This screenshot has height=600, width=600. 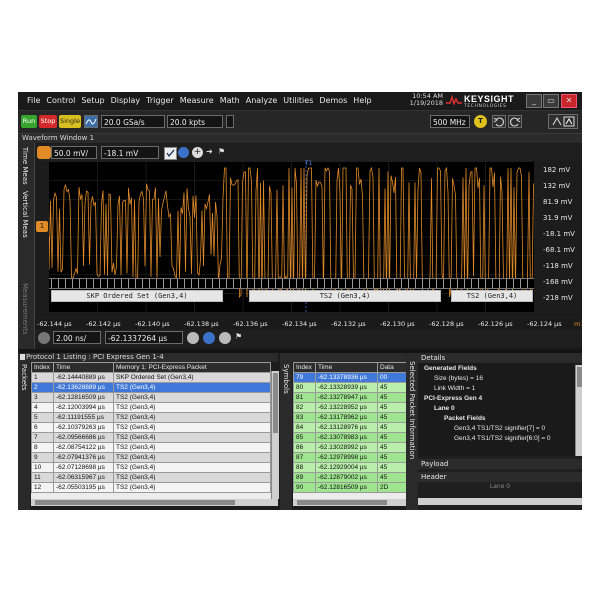 I want to click on table-row: 3 -62.12816509 µs TS2 (Gen3,4), so click(x=151, y=397).